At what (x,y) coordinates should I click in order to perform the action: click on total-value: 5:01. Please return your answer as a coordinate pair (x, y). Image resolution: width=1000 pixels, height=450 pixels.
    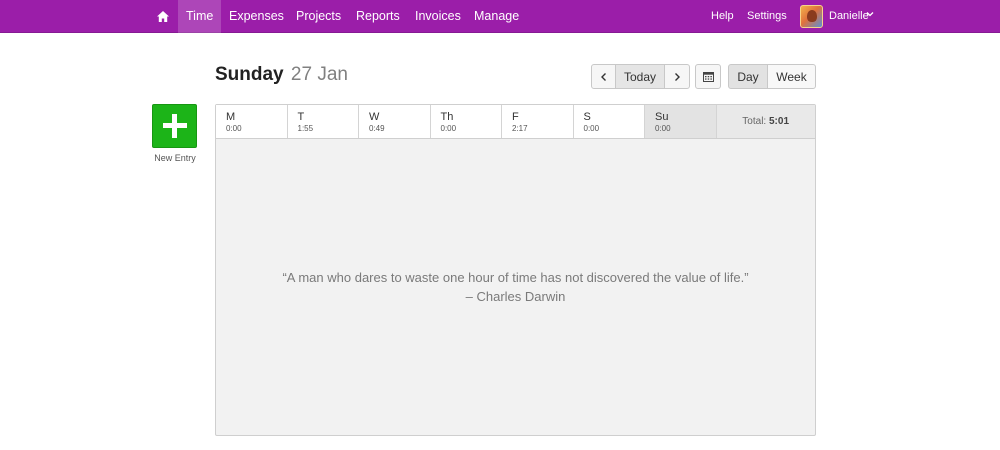
    Looking at the image, I should click on (778, 121).